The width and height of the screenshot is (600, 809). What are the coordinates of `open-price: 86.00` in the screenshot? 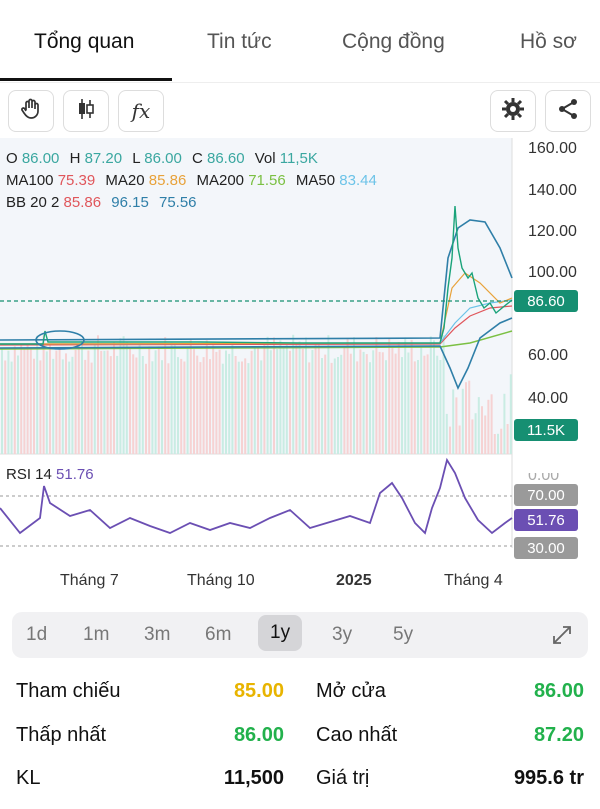 It's located at (558, 691).